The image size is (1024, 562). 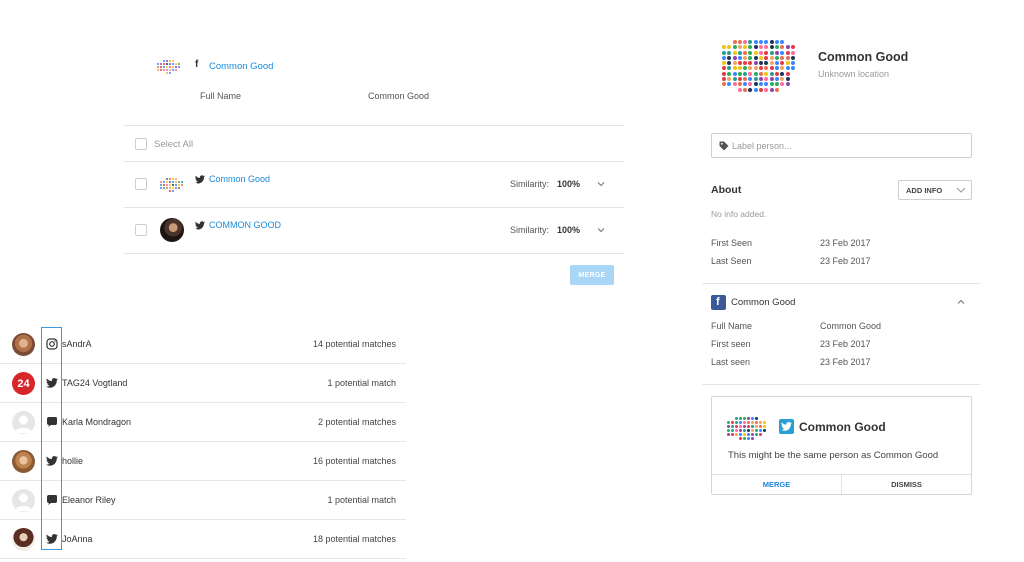 I want to click on select-all-checkbox, so click(x=141, y=144).